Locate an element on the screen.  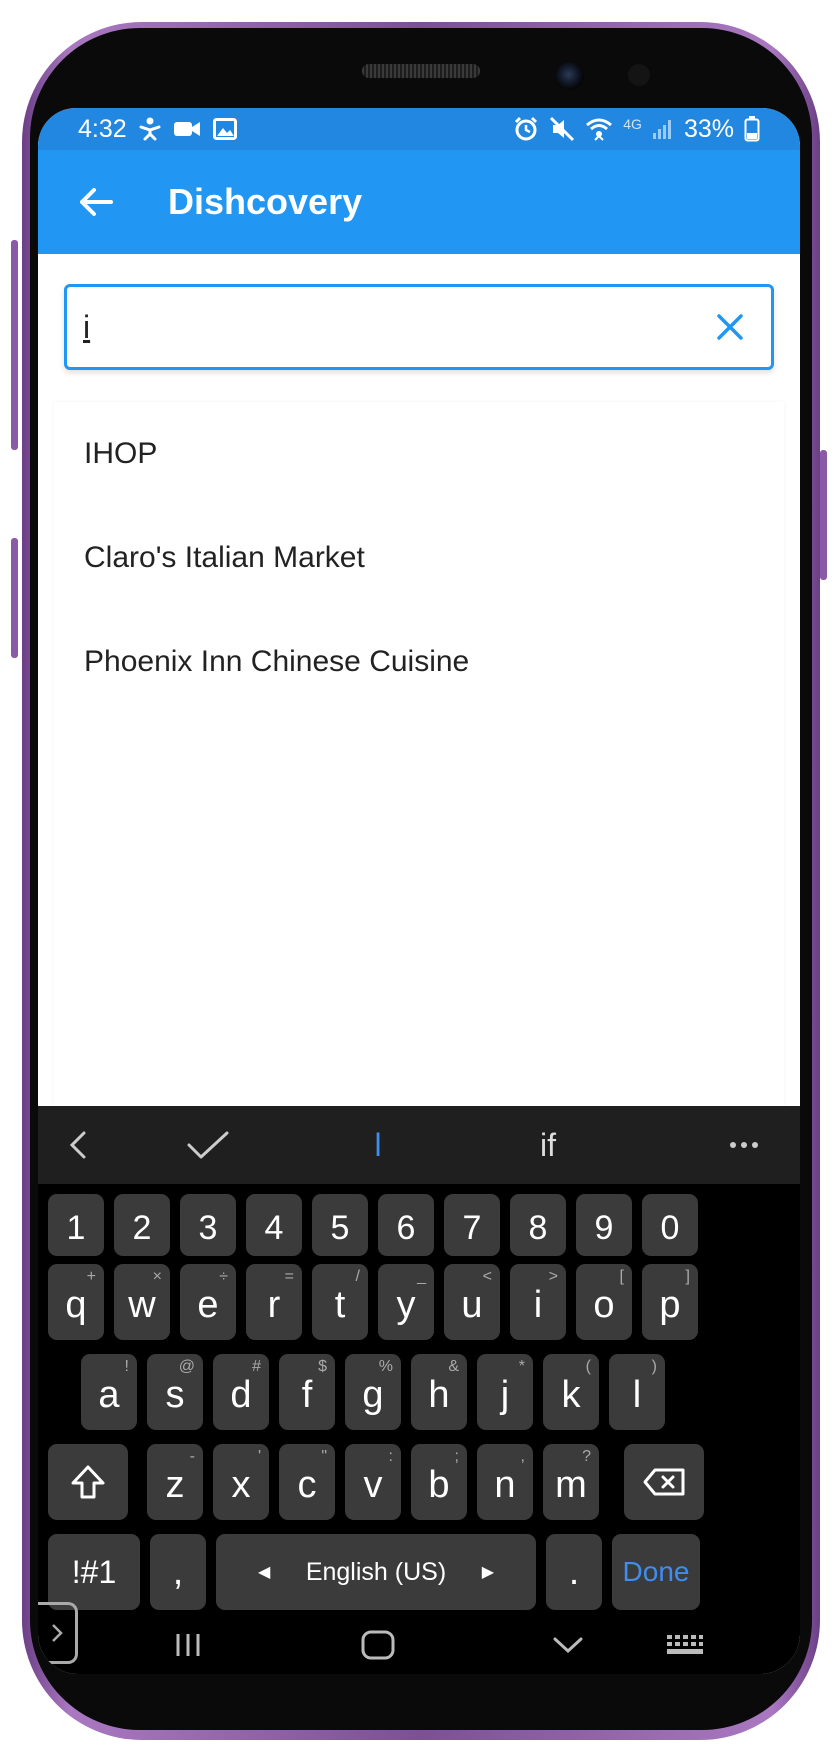
letter-key: × w is located at coordinates (142, 1302).